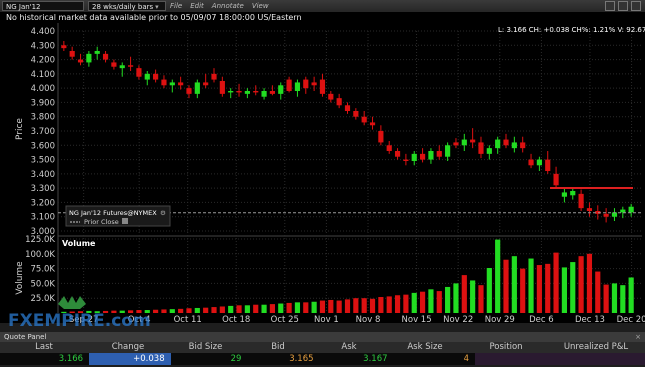  What do you see at coordinates (163, 213) in the screenshot?
I see `settings-icon: ⚙` at bounding box center [163, 213].